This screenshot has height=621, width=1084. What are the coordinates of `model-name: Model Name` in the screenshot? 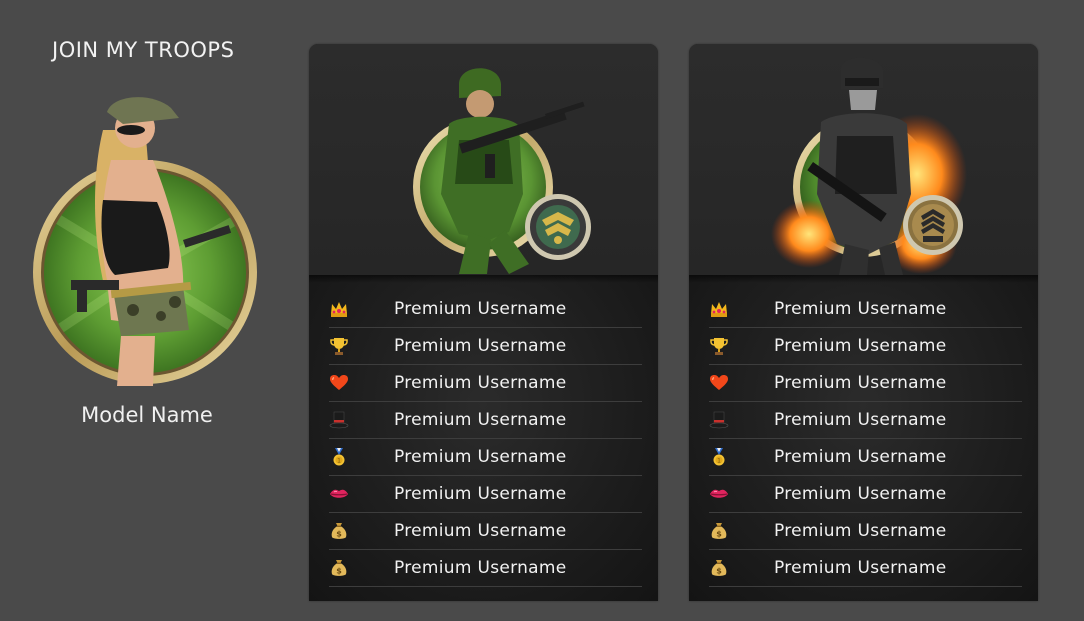 It's located at (147, 415).